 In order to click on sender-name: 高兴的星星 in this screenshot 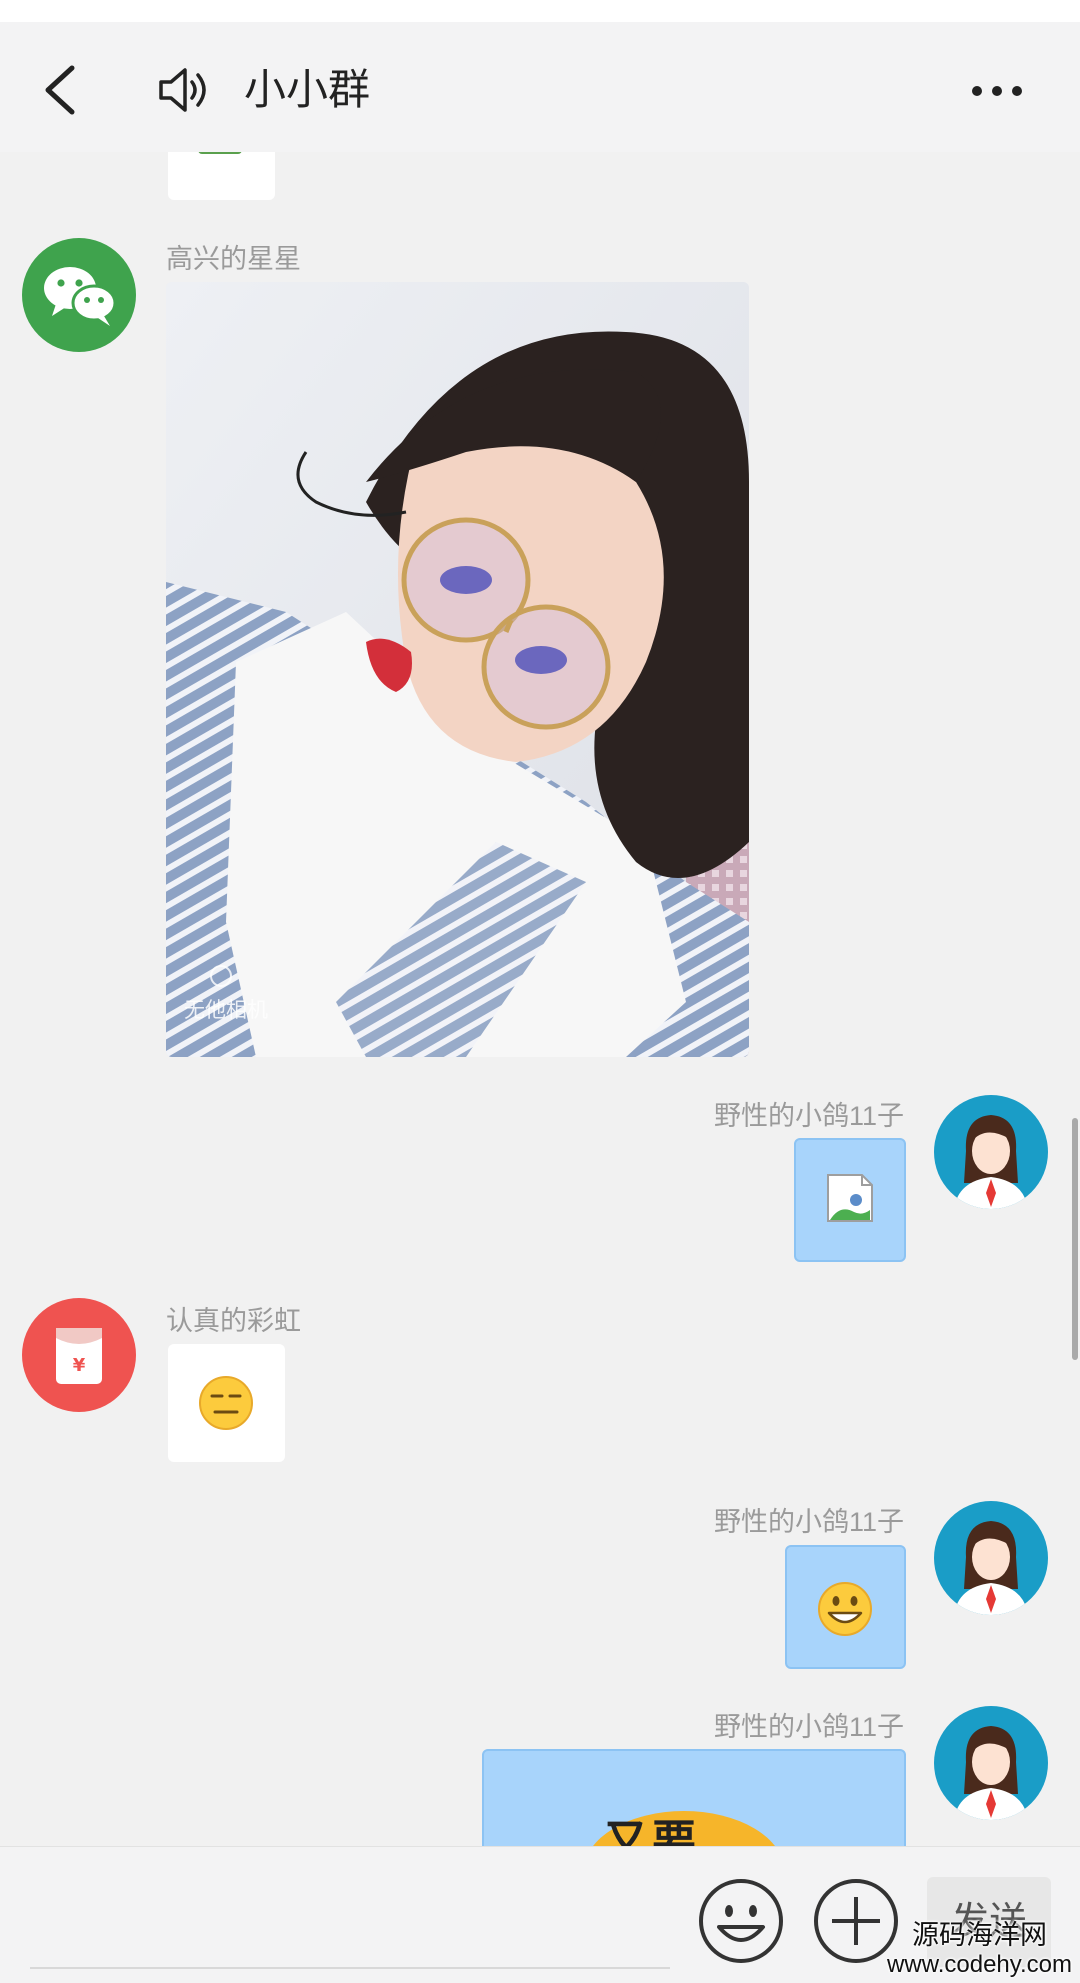, I will do `click(233, 259)`.